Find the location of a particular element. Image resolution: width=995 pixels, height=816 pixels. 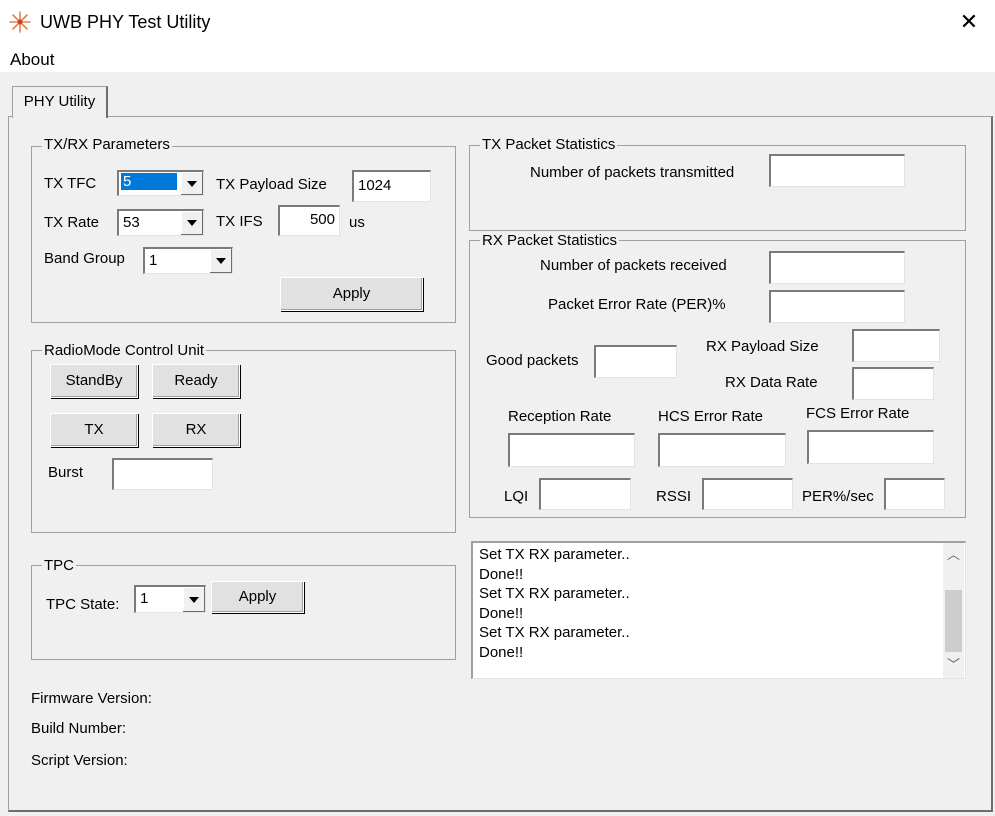

ready-button: Ready is located at coordinates (196, 381).